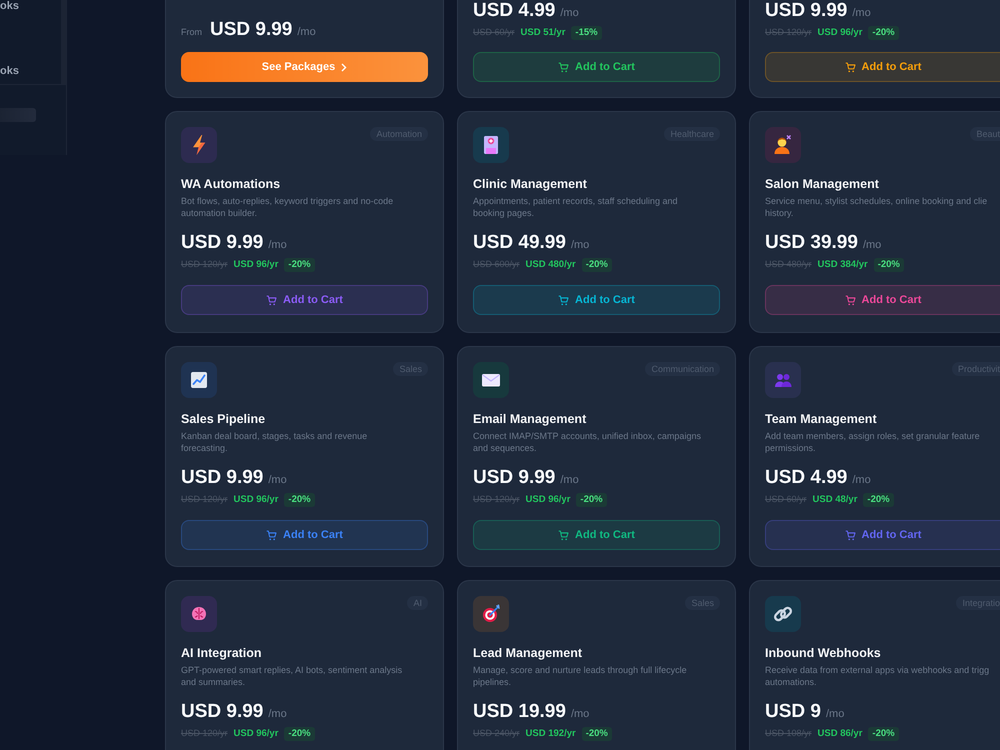 The image size is (1000, 750). Describe the element at coordinates (519, 712) in the screenshot. I see `price-amount: USD 19.99` at that location.